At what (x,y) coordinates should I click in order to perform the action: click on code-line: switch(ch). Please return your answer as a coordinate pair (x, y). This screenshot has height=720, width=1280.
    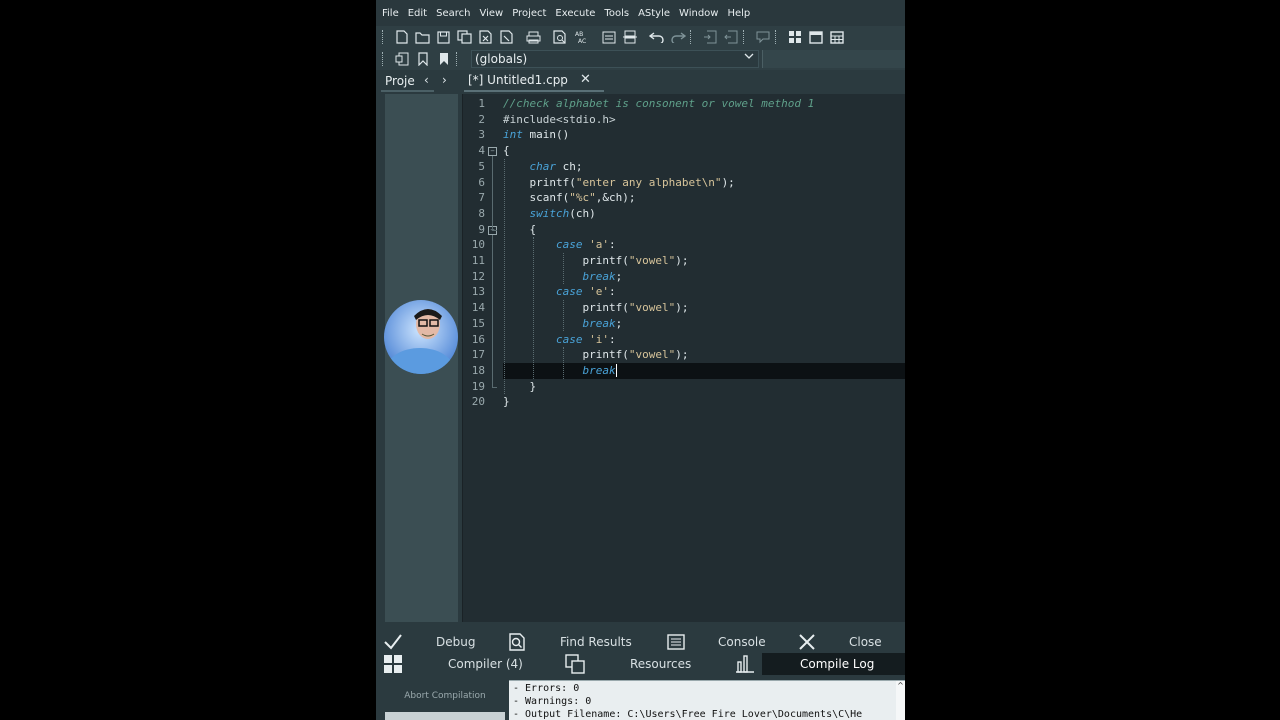
    Looking at the image, I should click on (549, 214).